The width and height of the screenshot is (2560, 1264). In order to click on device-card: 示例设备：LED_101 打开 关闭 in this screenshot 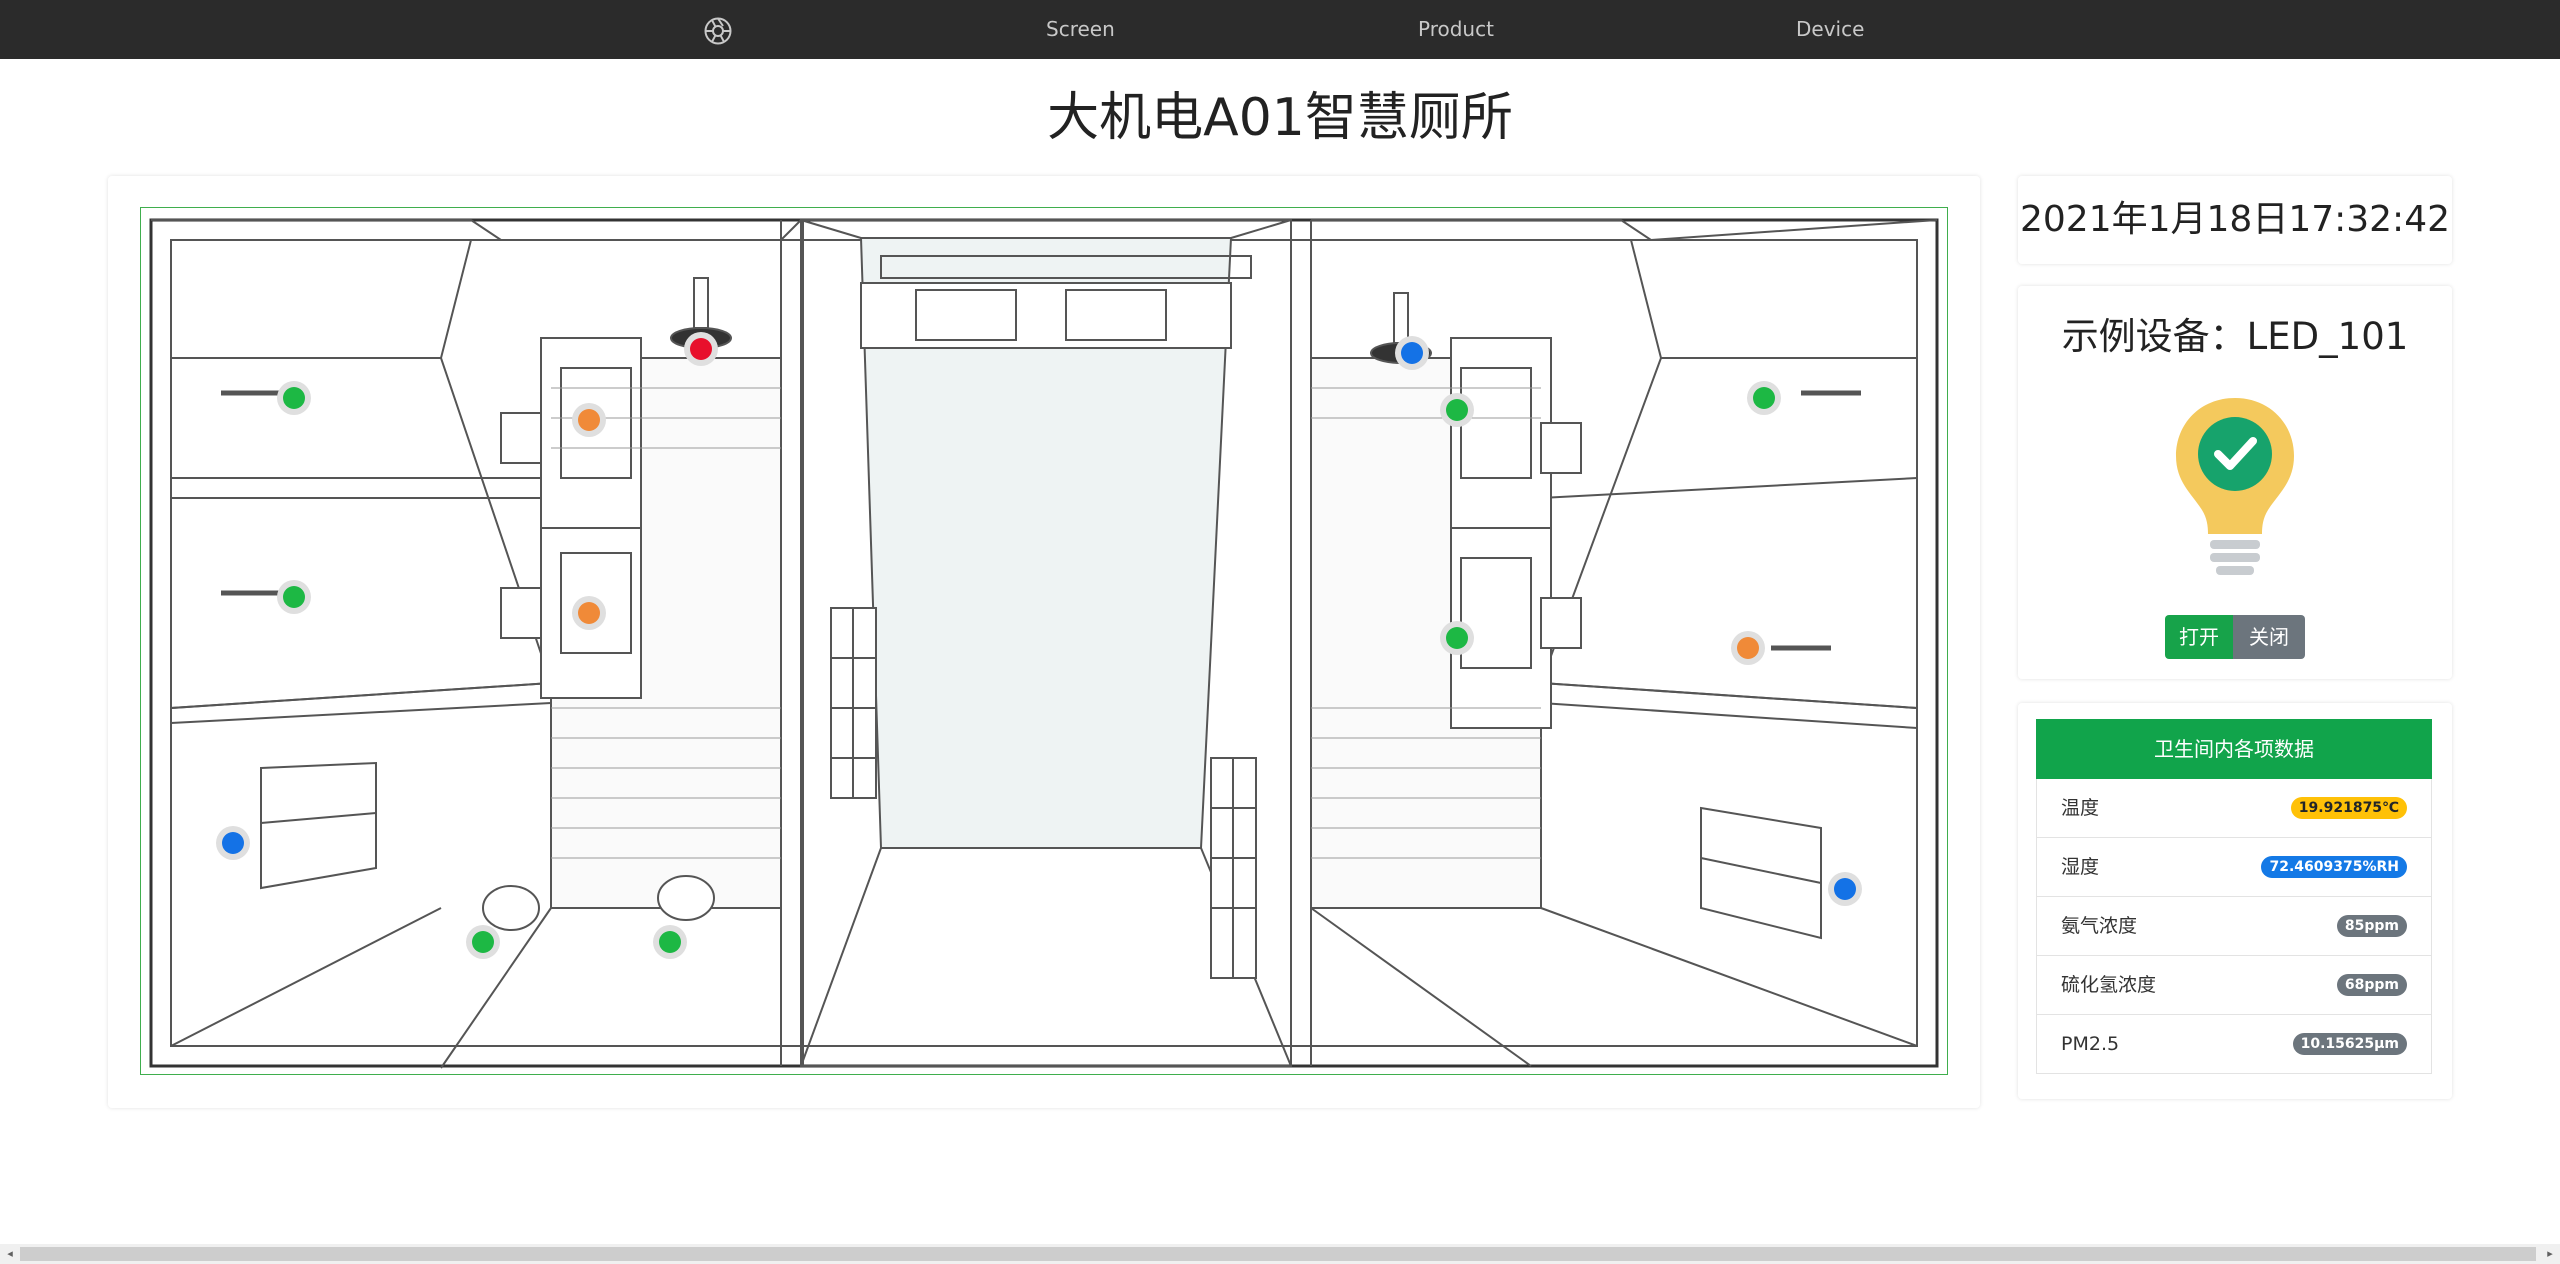, I will do `click(2235, 482)`.